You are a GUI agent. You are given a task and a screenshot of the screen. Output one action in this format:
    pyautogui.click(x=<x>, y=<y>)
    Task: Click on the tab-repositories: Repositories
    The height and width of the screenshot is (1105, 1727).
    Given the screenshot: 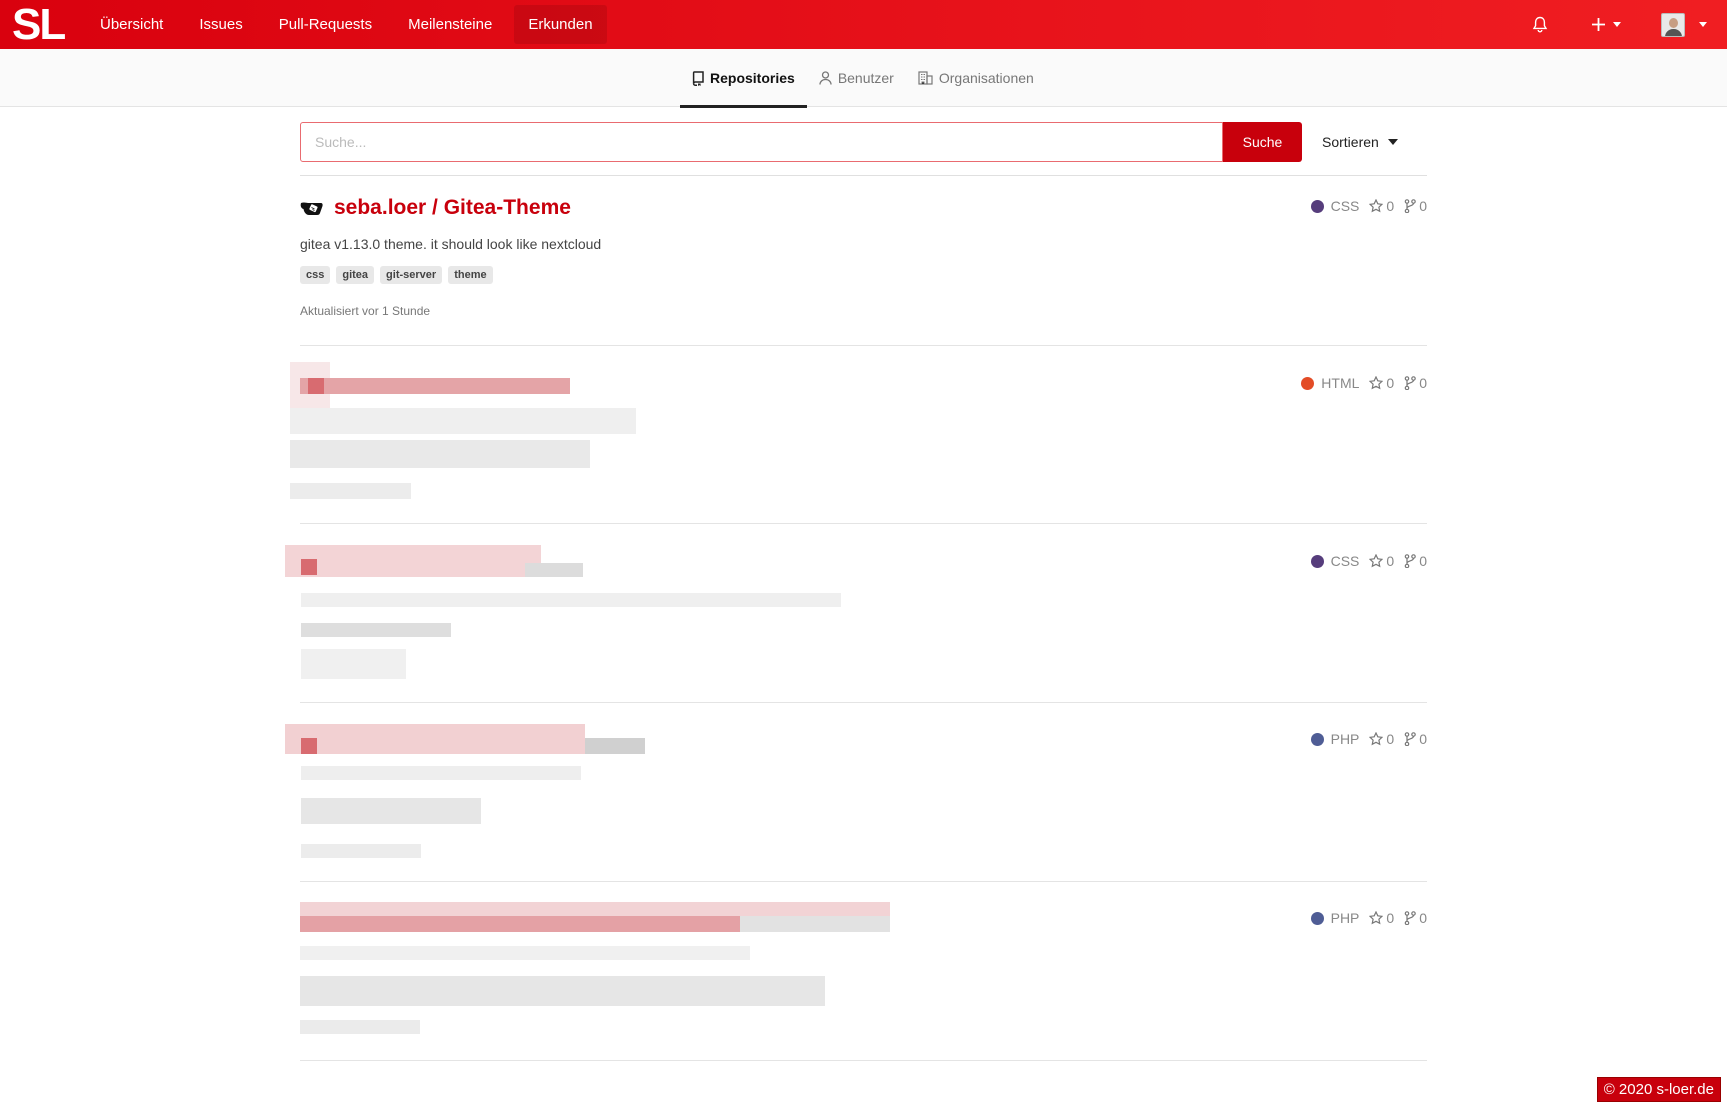 What is the action you would take?
    pyautogui.click(x=743, y=78)
    